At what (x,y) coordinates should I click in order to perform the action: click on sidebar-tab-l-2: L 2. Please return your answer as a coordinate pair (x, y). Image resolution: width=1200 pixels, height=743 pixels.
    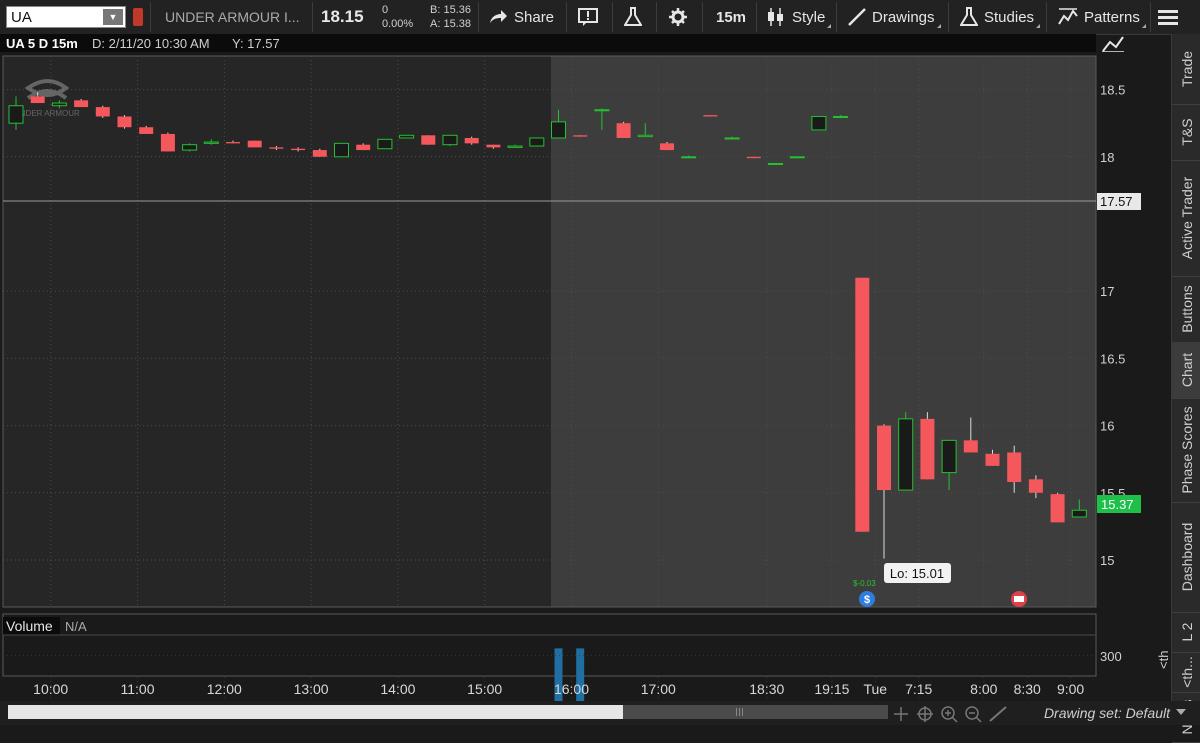
    Looking at the image, I should click on (1186, 632).